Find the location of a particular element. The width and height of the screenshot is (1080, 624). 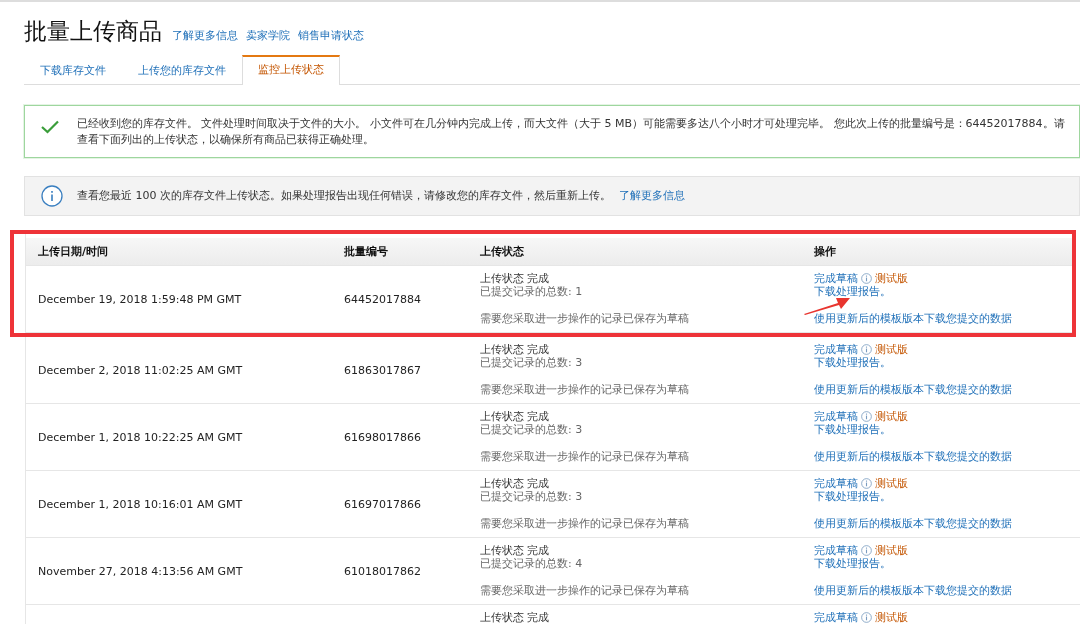

table-cell-text: 61697017866 is located at coordinates (382, 504).